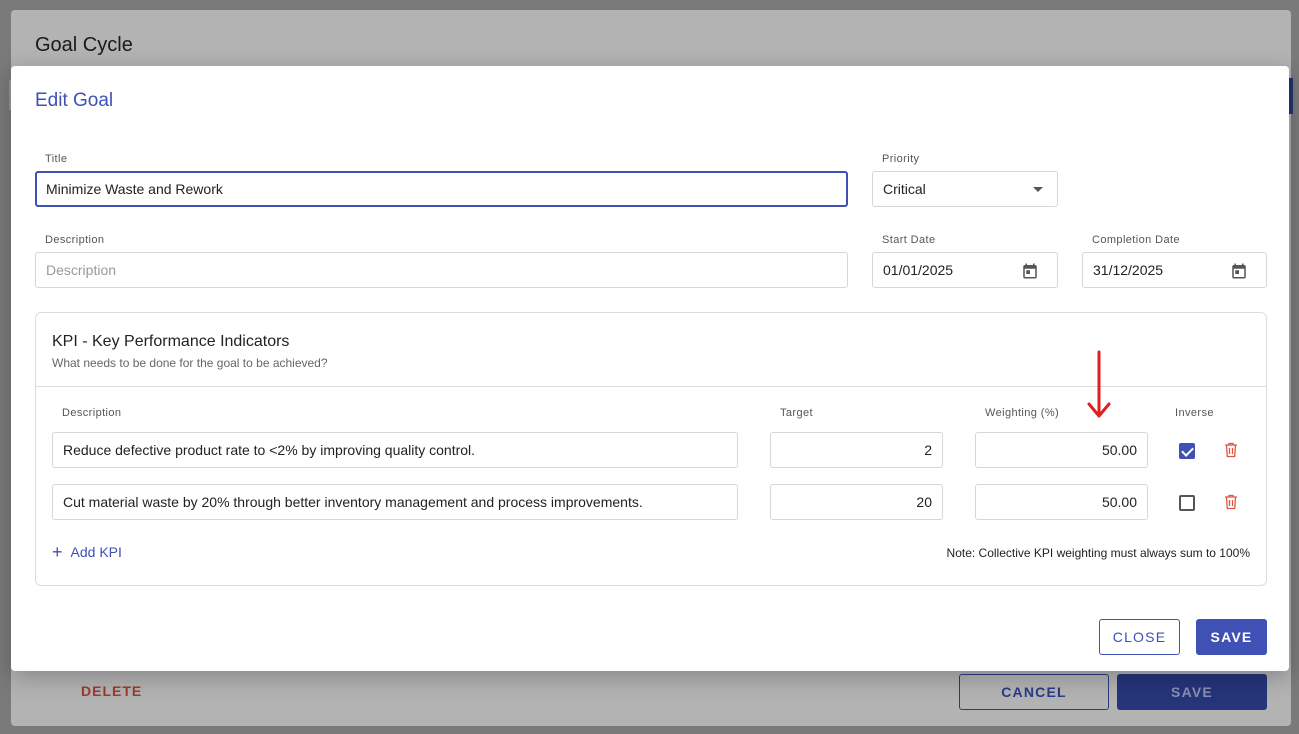 The image size is (1299, 734). Describe the element at coordinates (856, 502) in the screenshot. I see `kpi-target-input: 20` at that location.